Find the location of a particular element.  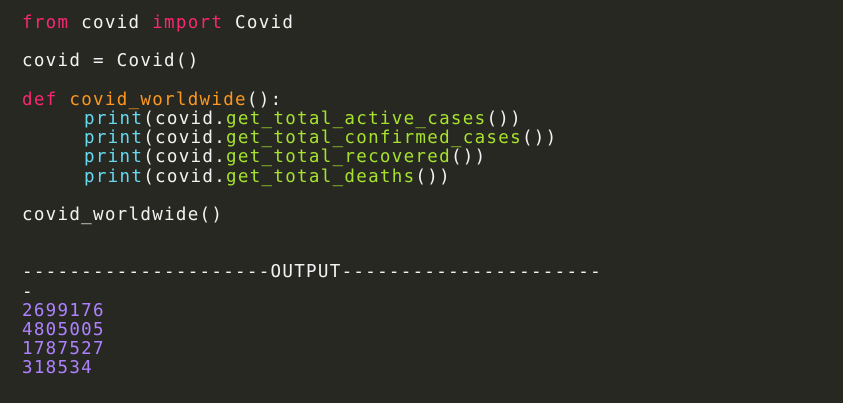

method-name: get_total_recovered is located at coordinates (338, 157).